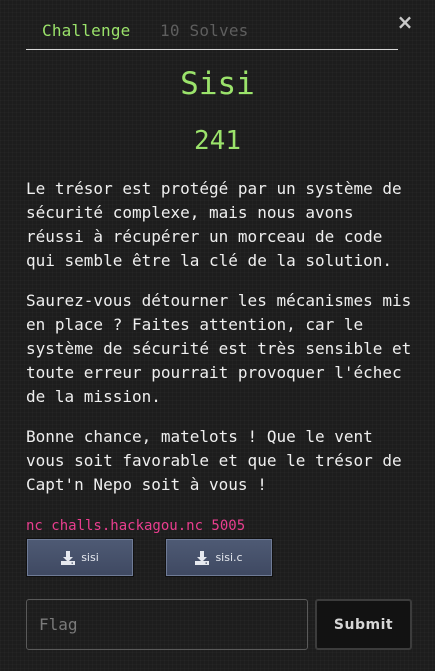  I want to click on file-name: sisi, so click(90, 557).